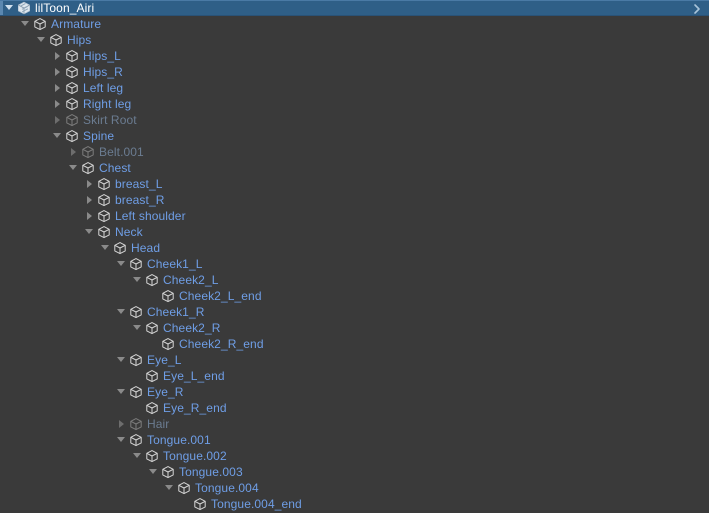 The image size is (709, 513). Describe the element at coordinates (354, 8) in the screenshot. I see `hierarchy-row: lilToon_Airi` at that location.